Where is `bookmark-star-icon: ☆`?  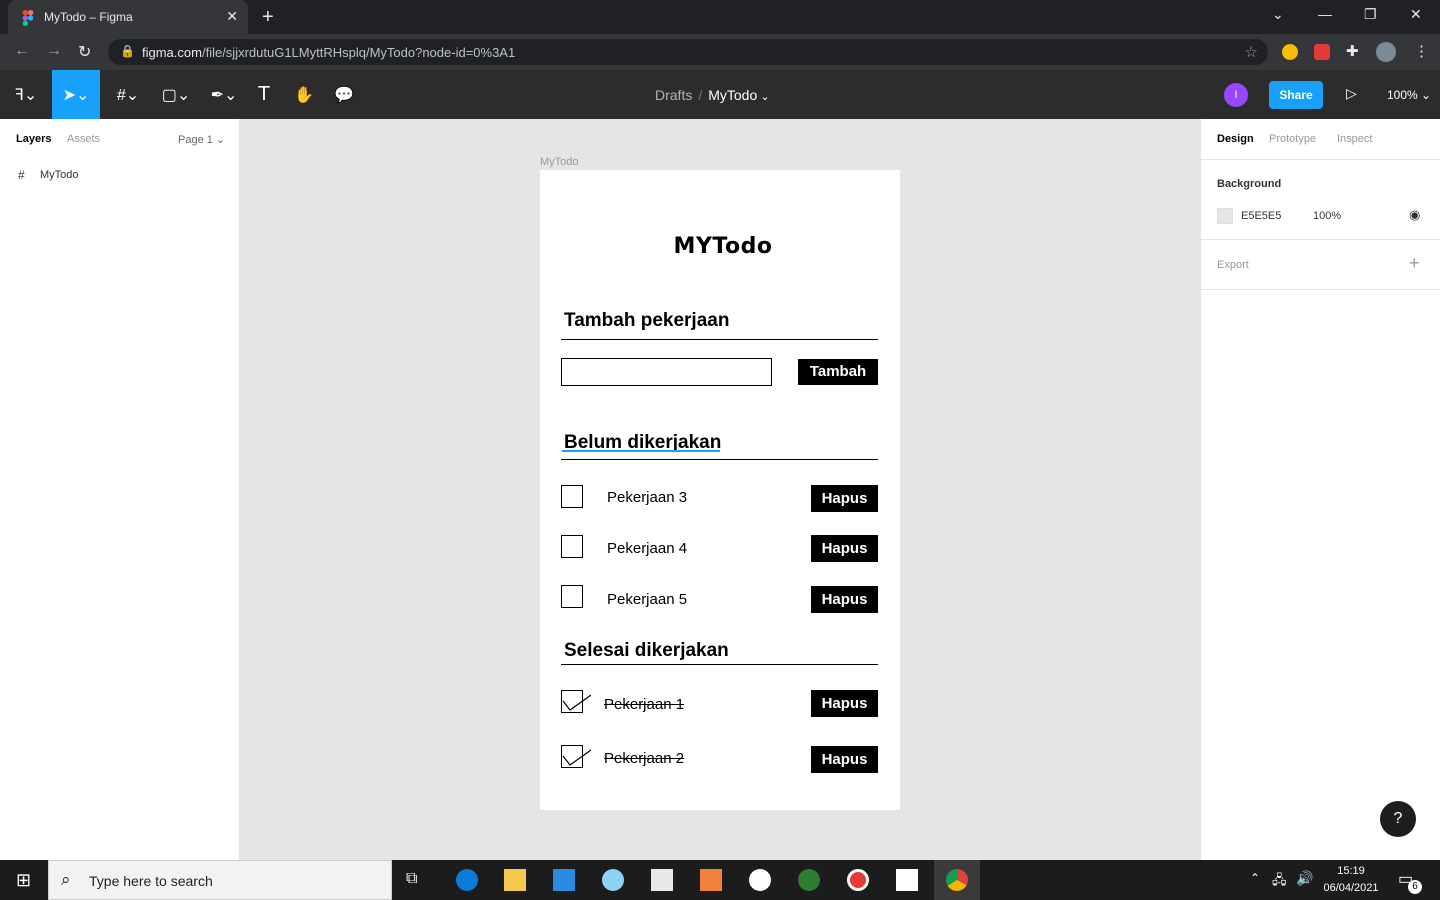
bookmark-star-icon: ☆ is located at coordinates (1251, 52).